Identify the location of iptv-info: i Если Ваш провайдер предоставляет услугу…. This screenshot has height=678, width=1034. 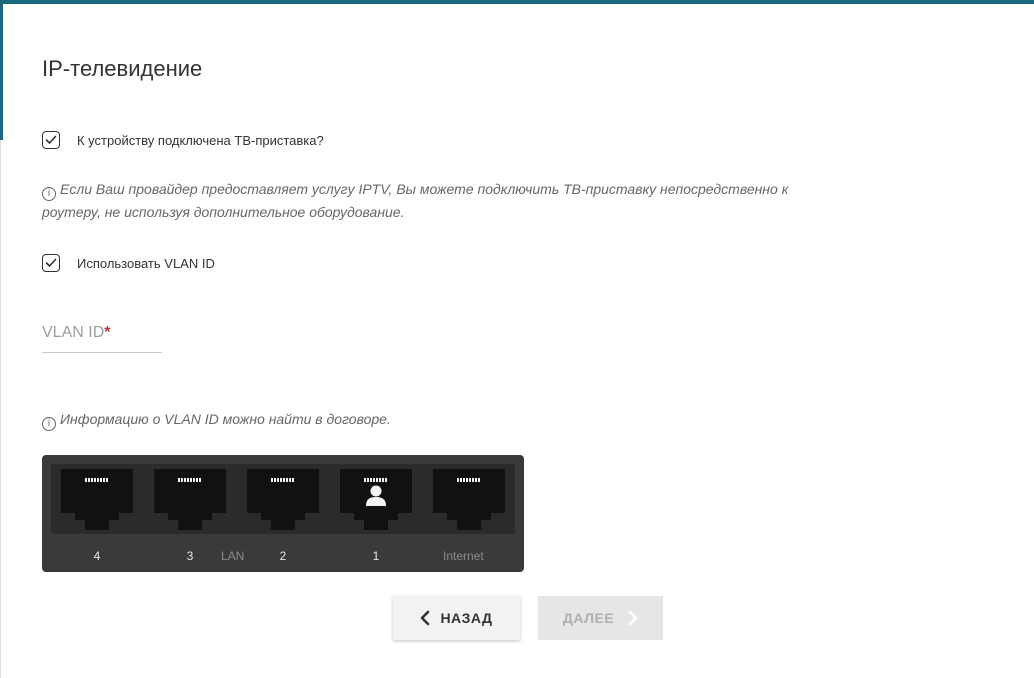
(522, 200).